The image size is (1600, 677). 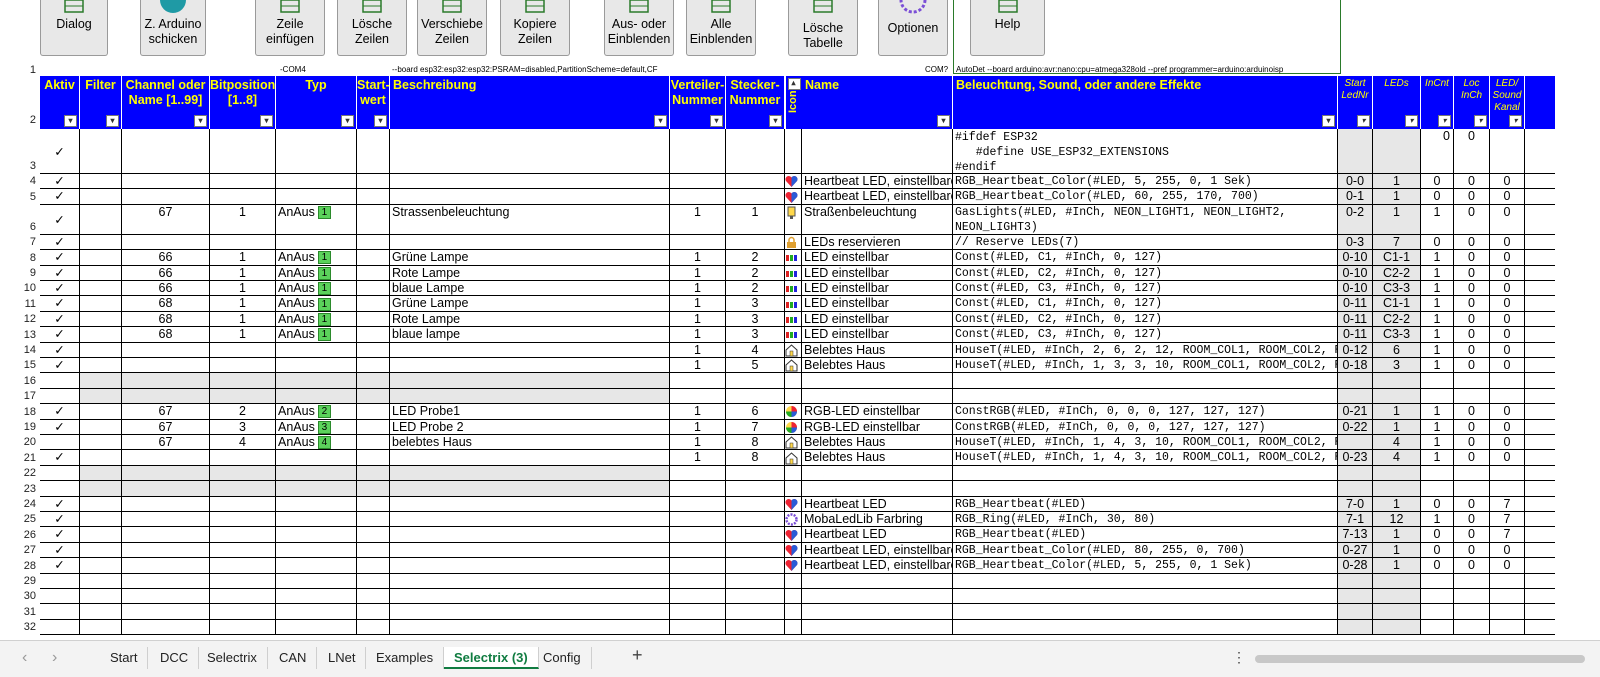 I want to click on row-header: 3, so click(x=20, y=166).